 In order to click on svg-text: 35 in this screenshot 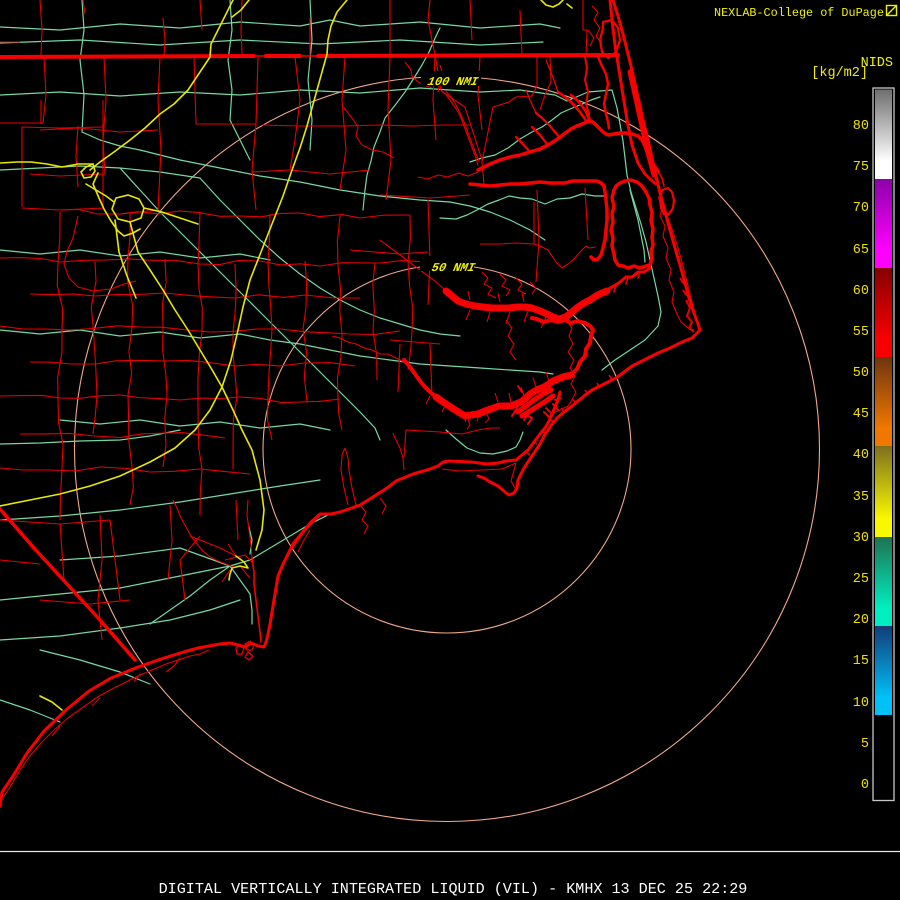, I will do `click(861, 497)`.